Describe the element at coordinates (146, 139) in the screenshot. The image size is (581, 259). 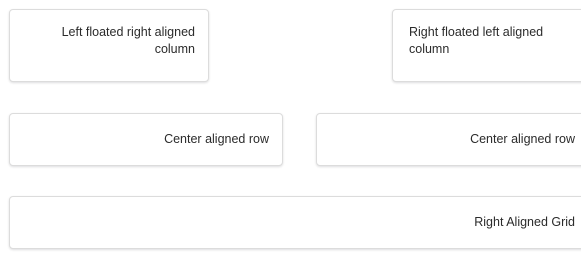
I see `center-aligned-row-segment-1: Center aligned row` at that location.